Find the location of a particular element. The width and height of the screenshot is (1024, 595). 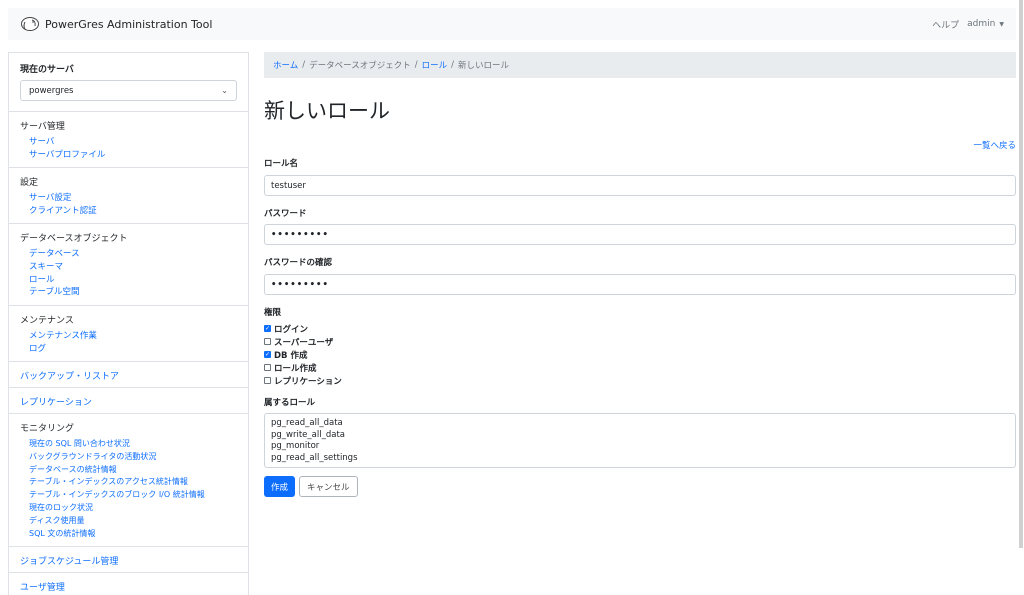

back-to-list-link: 一覧へ戻る is located at coordinates (994, 146).